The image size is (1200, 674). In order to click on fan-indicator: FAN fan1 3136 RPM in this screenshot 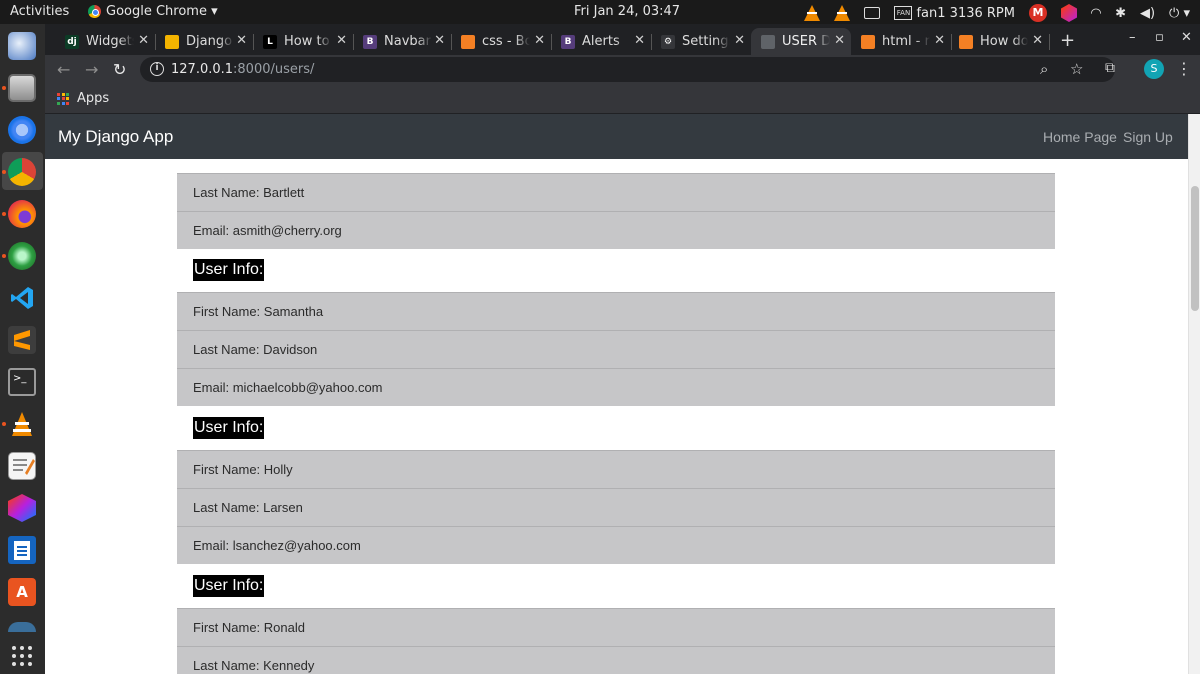, I will do `click(954, 13)`.